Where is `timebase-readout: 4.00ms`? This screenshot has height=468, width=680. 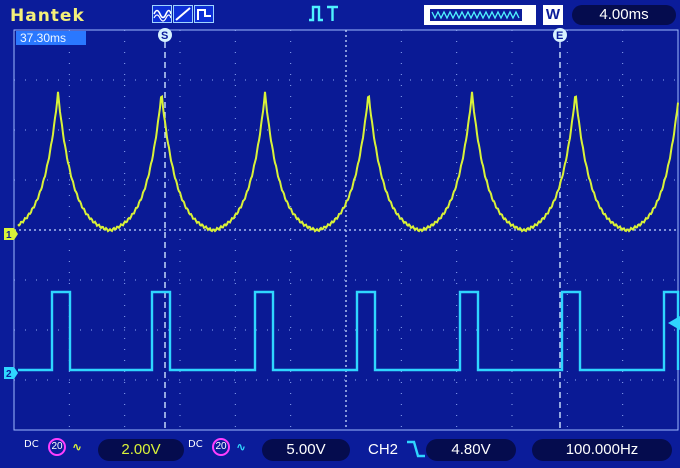 timebase-readout: 4.00ms is located at coordinates (624, 15).